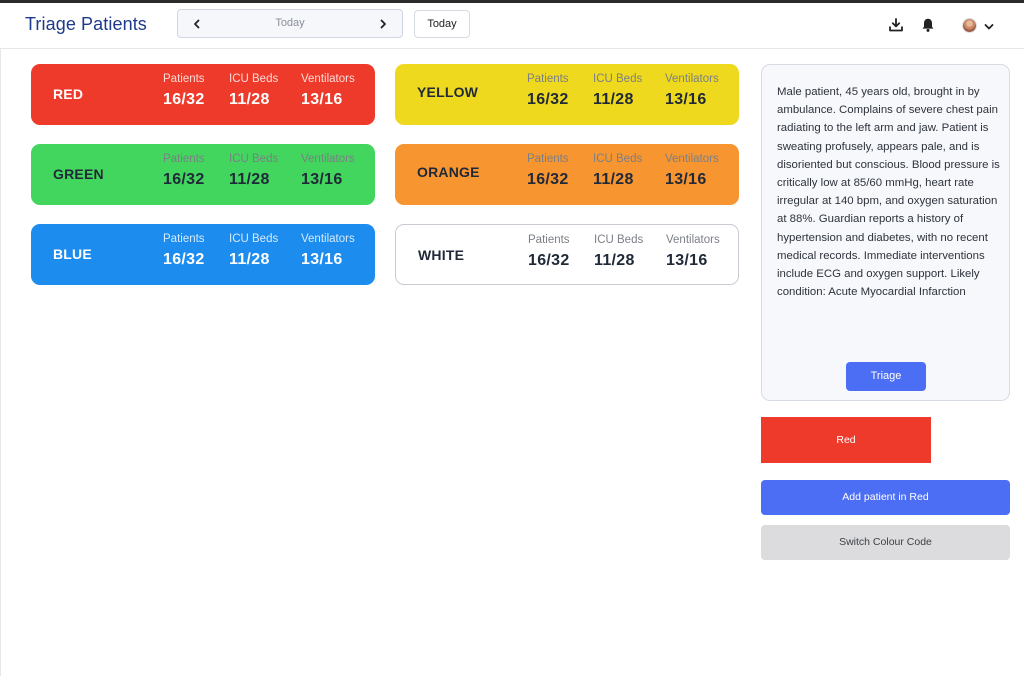 The height and width of the screenshot is (676, 1024). Describe the element at coordinates (448, 92) in the screenshot. I see `card-name: YELLOW` at that location.